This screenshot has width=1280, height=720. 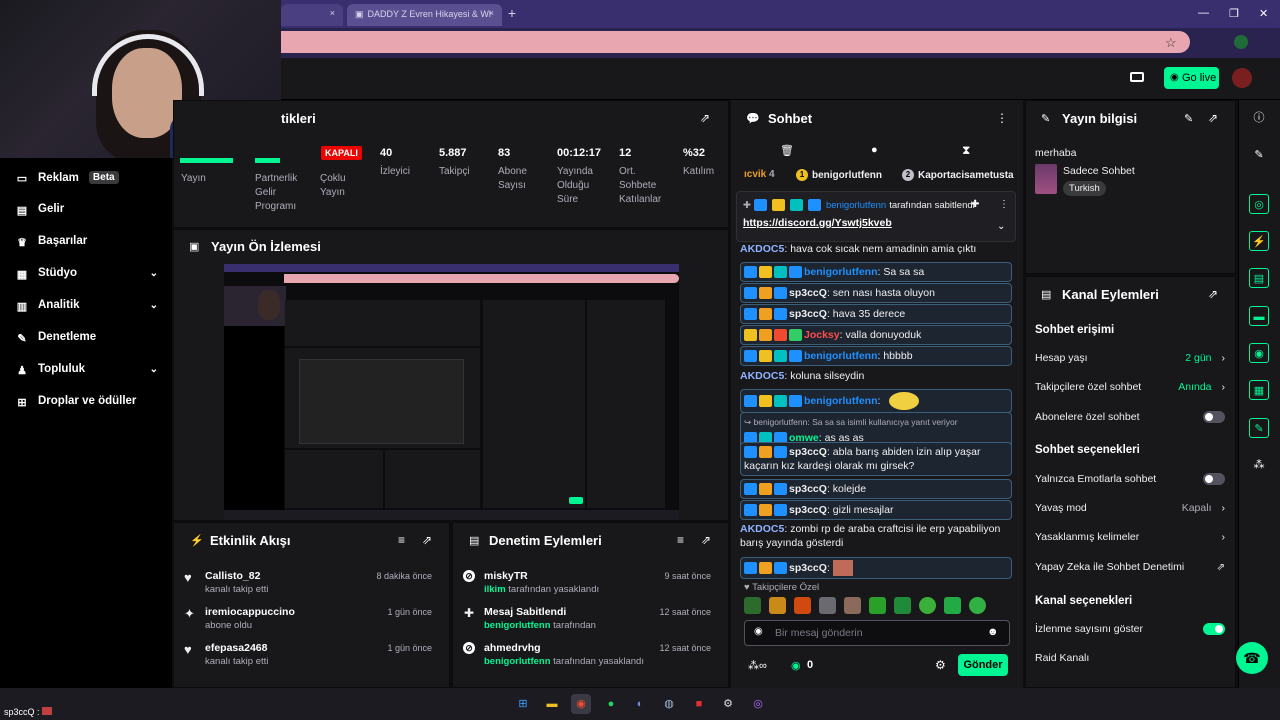 I want to click on chrome-icon: ◉, so click(x=581, y=704).